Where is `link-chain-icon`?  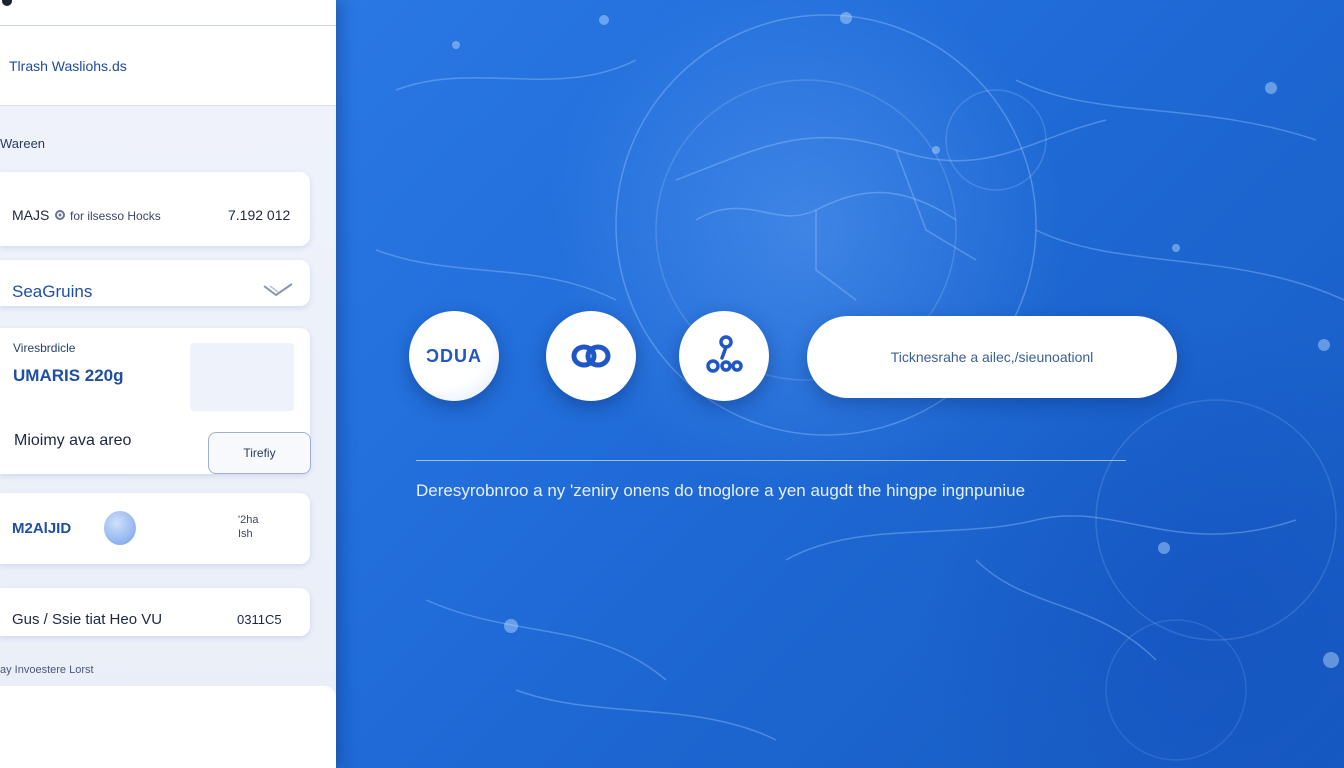
link-chain-icon is located at coordinates (591, 356).